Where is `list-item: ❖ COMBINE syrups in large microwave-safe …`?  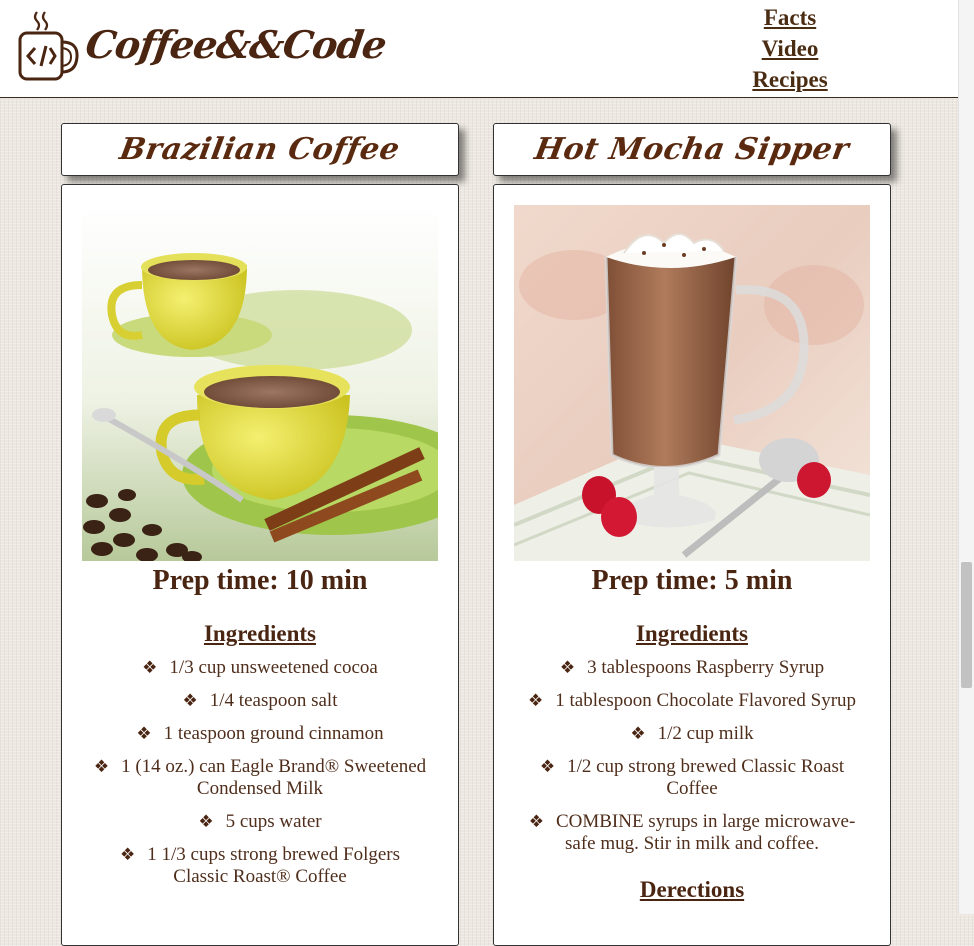
list-item: ❖ COMBINE syrups in large microwave-safe … is located at coordinates (692, 833).